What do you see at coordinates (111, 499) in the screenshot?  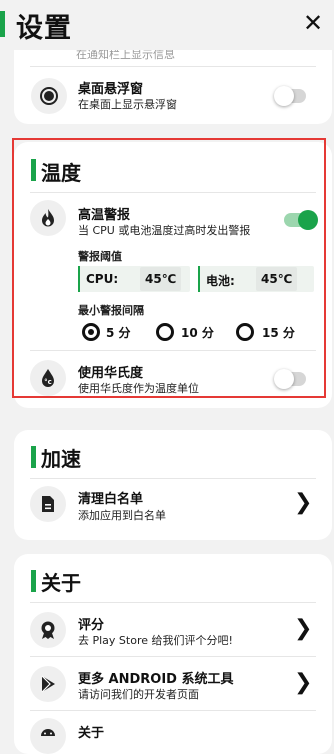 I see `whitelist-title: 清理白名单` at bounding box center [111, 499].